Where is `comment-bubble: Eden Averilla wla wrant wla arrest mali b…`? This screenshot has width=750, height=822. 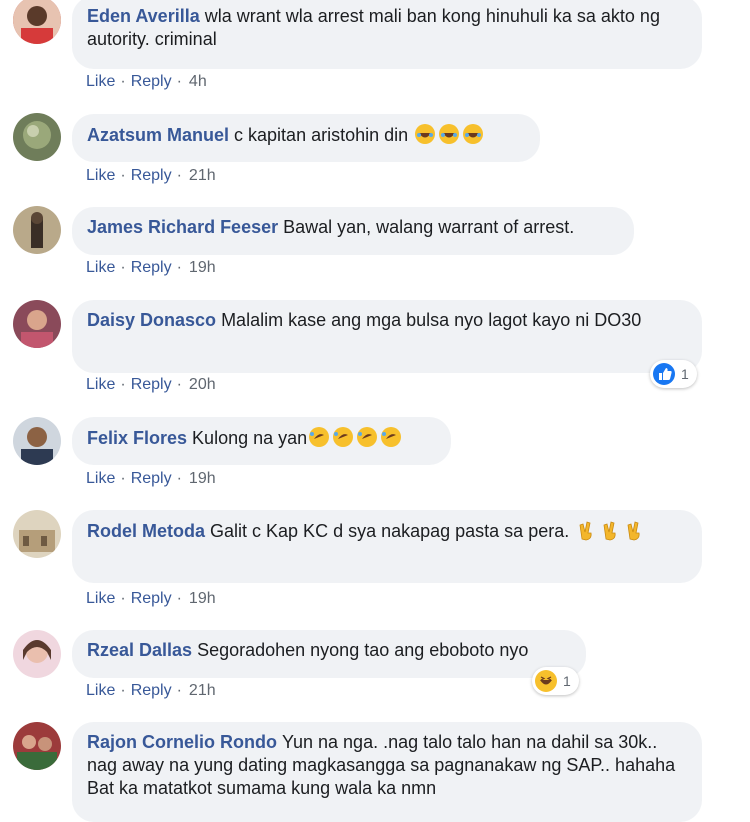
comment-bubble: Eden Averilla wla wrant wla arrest mali b… is located at coordinates (387, 34).